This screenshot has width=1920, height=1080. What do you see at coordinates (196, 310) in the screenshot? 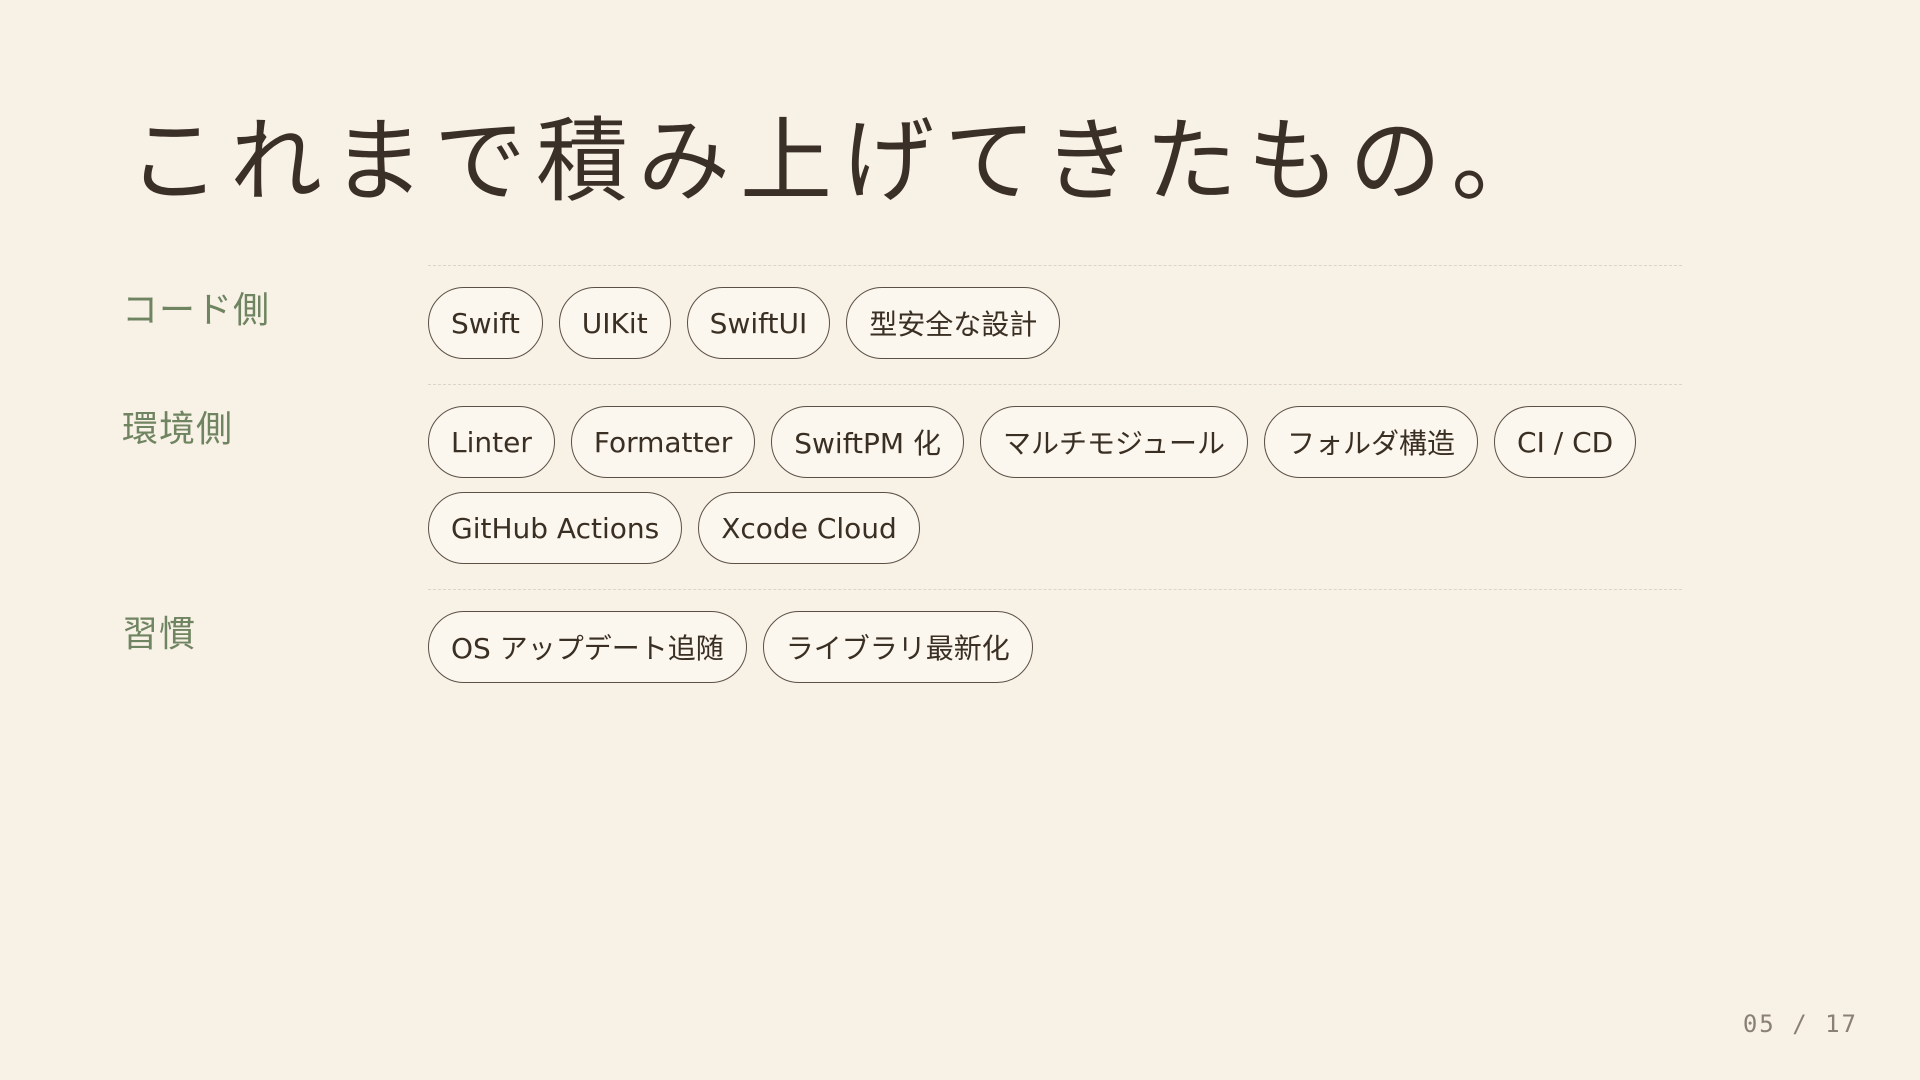
I see `section-label: コード側` at bounding box center [196, 310].